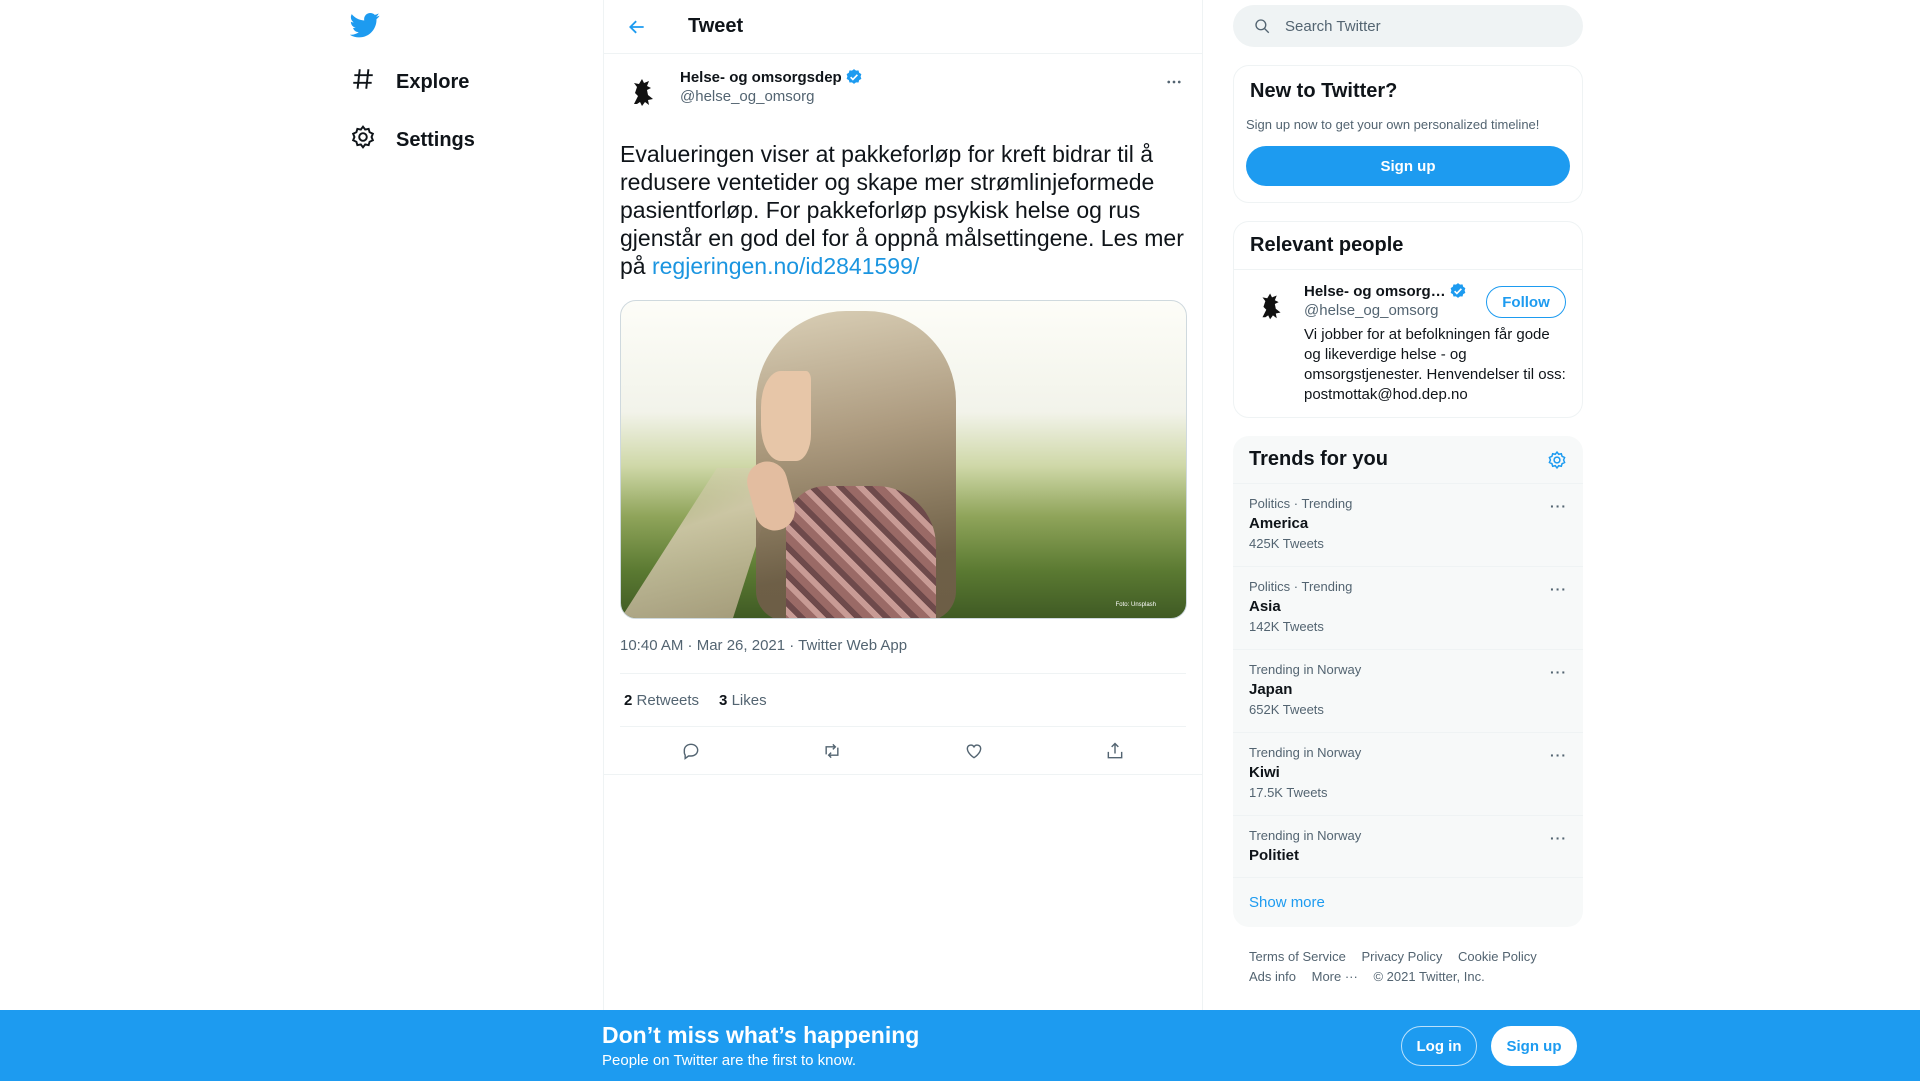 Image resolution: width=1920 pixels, height=1081 pixels. What do you see at coordinates (749, 700) in the screenshot?
I see `likes-label: Likes` at bounding box center [749, 700].